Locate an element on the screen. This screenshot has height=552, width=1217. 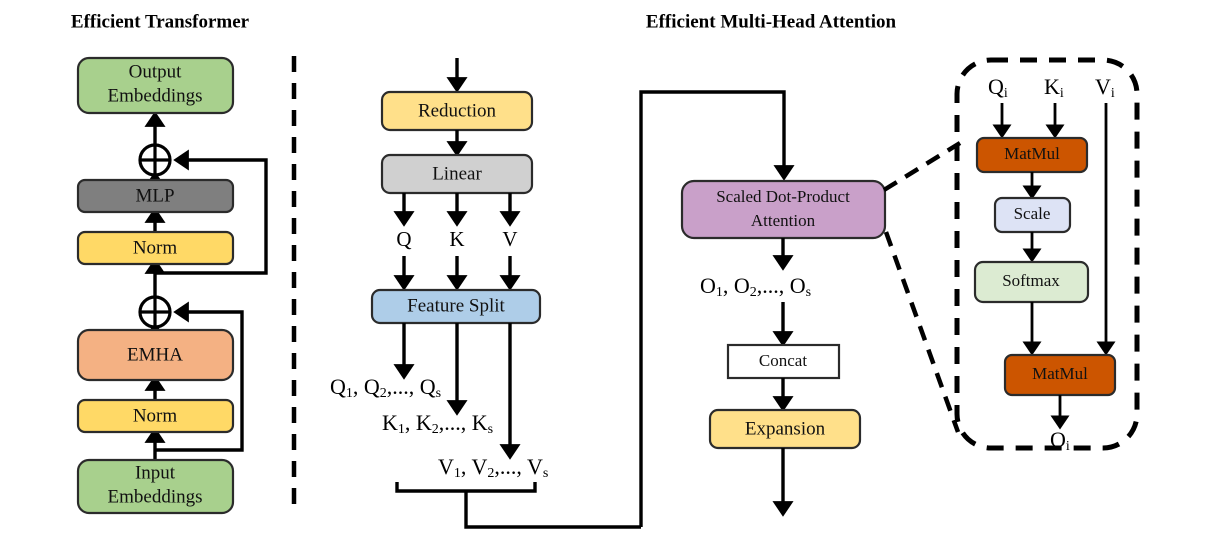
left-panel-title: Efficient Transformer is located at coordinates (160, 21).